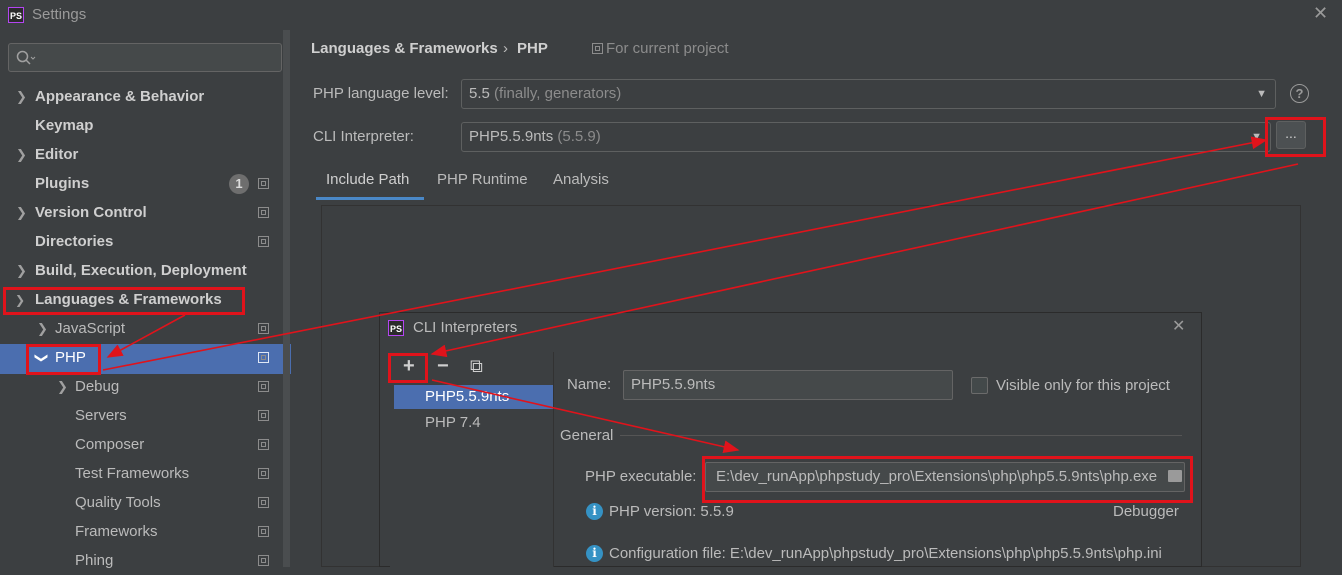  I want to click on tab-include-path: Include Path, so click(367, 179).